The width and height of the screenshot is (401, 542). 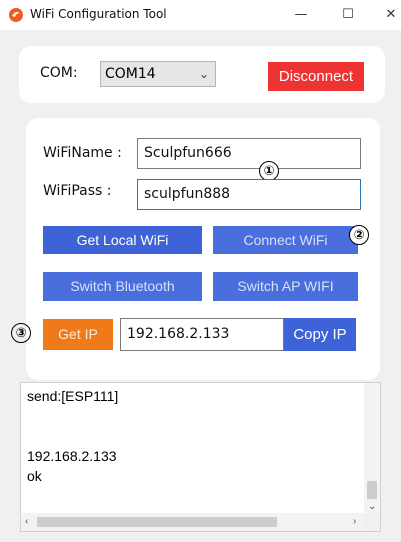 I want to click on ip-address-field: 192.168.2.133, so click(x=202, y=334).